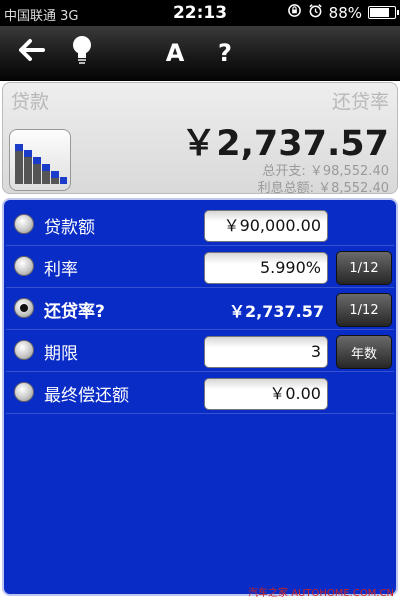  What do you see at coordinates (24, 308) in the screenshot?
I see `payment-rate-radio` at bounding box center [24, 308].